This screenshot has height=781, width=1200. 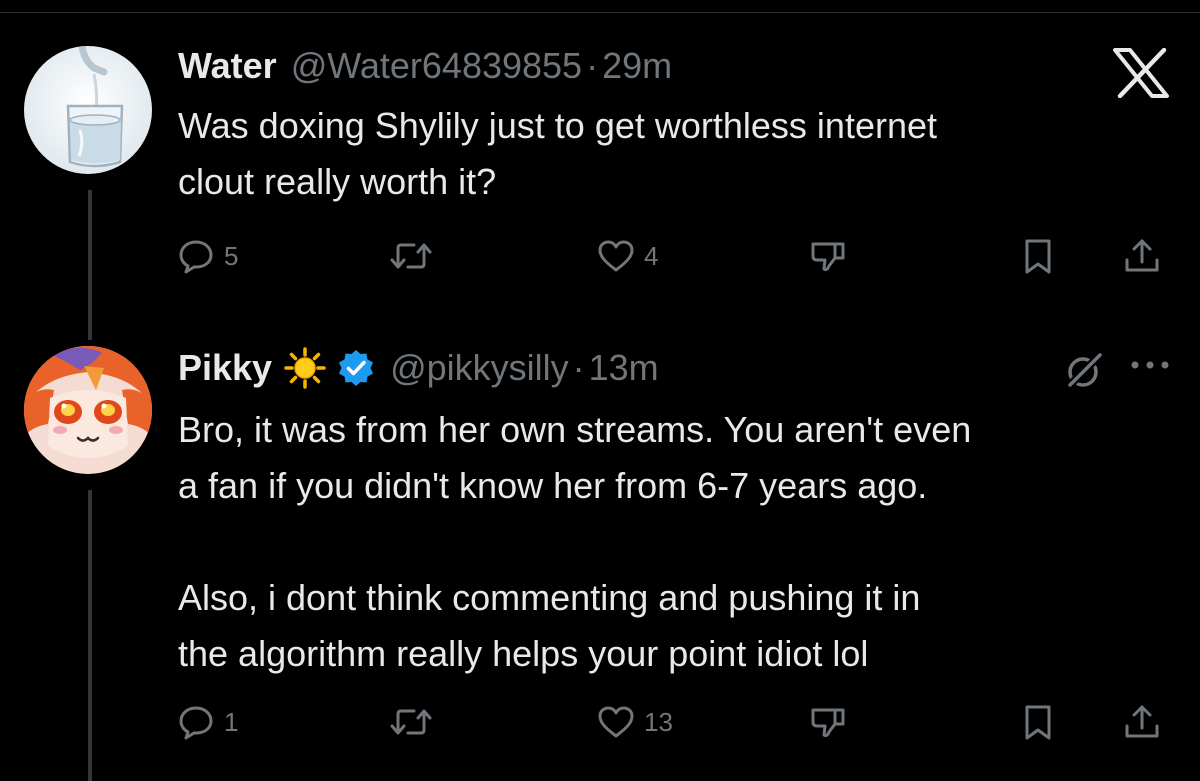 What do you see at coordinates (676, 256) in the screenshot?
I see `tweet-actions: 5 4` at bounding box center [676, 256].